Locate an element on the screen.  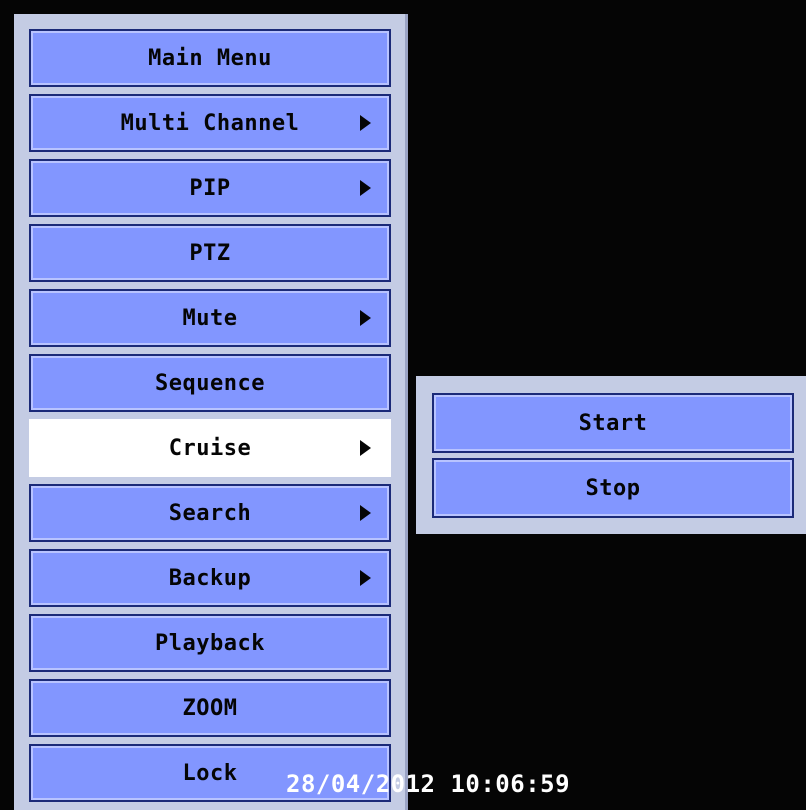
menu-item-label: ZOOM is located at coordinates (210, 708).